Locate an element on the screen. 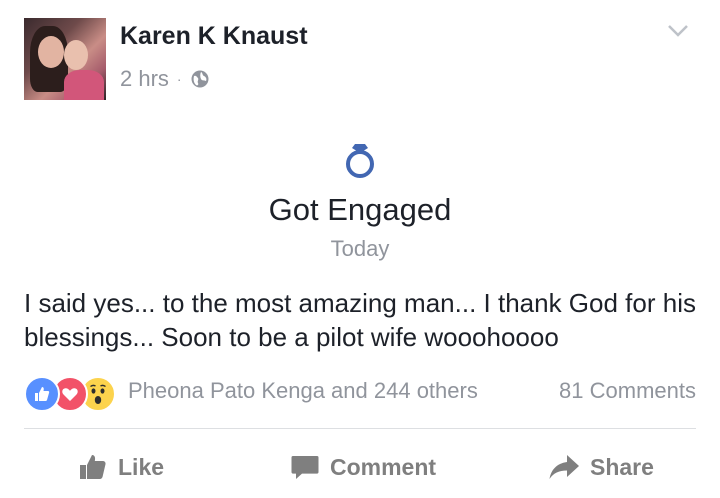  share-button: Share is located at coordinates (601, 467).